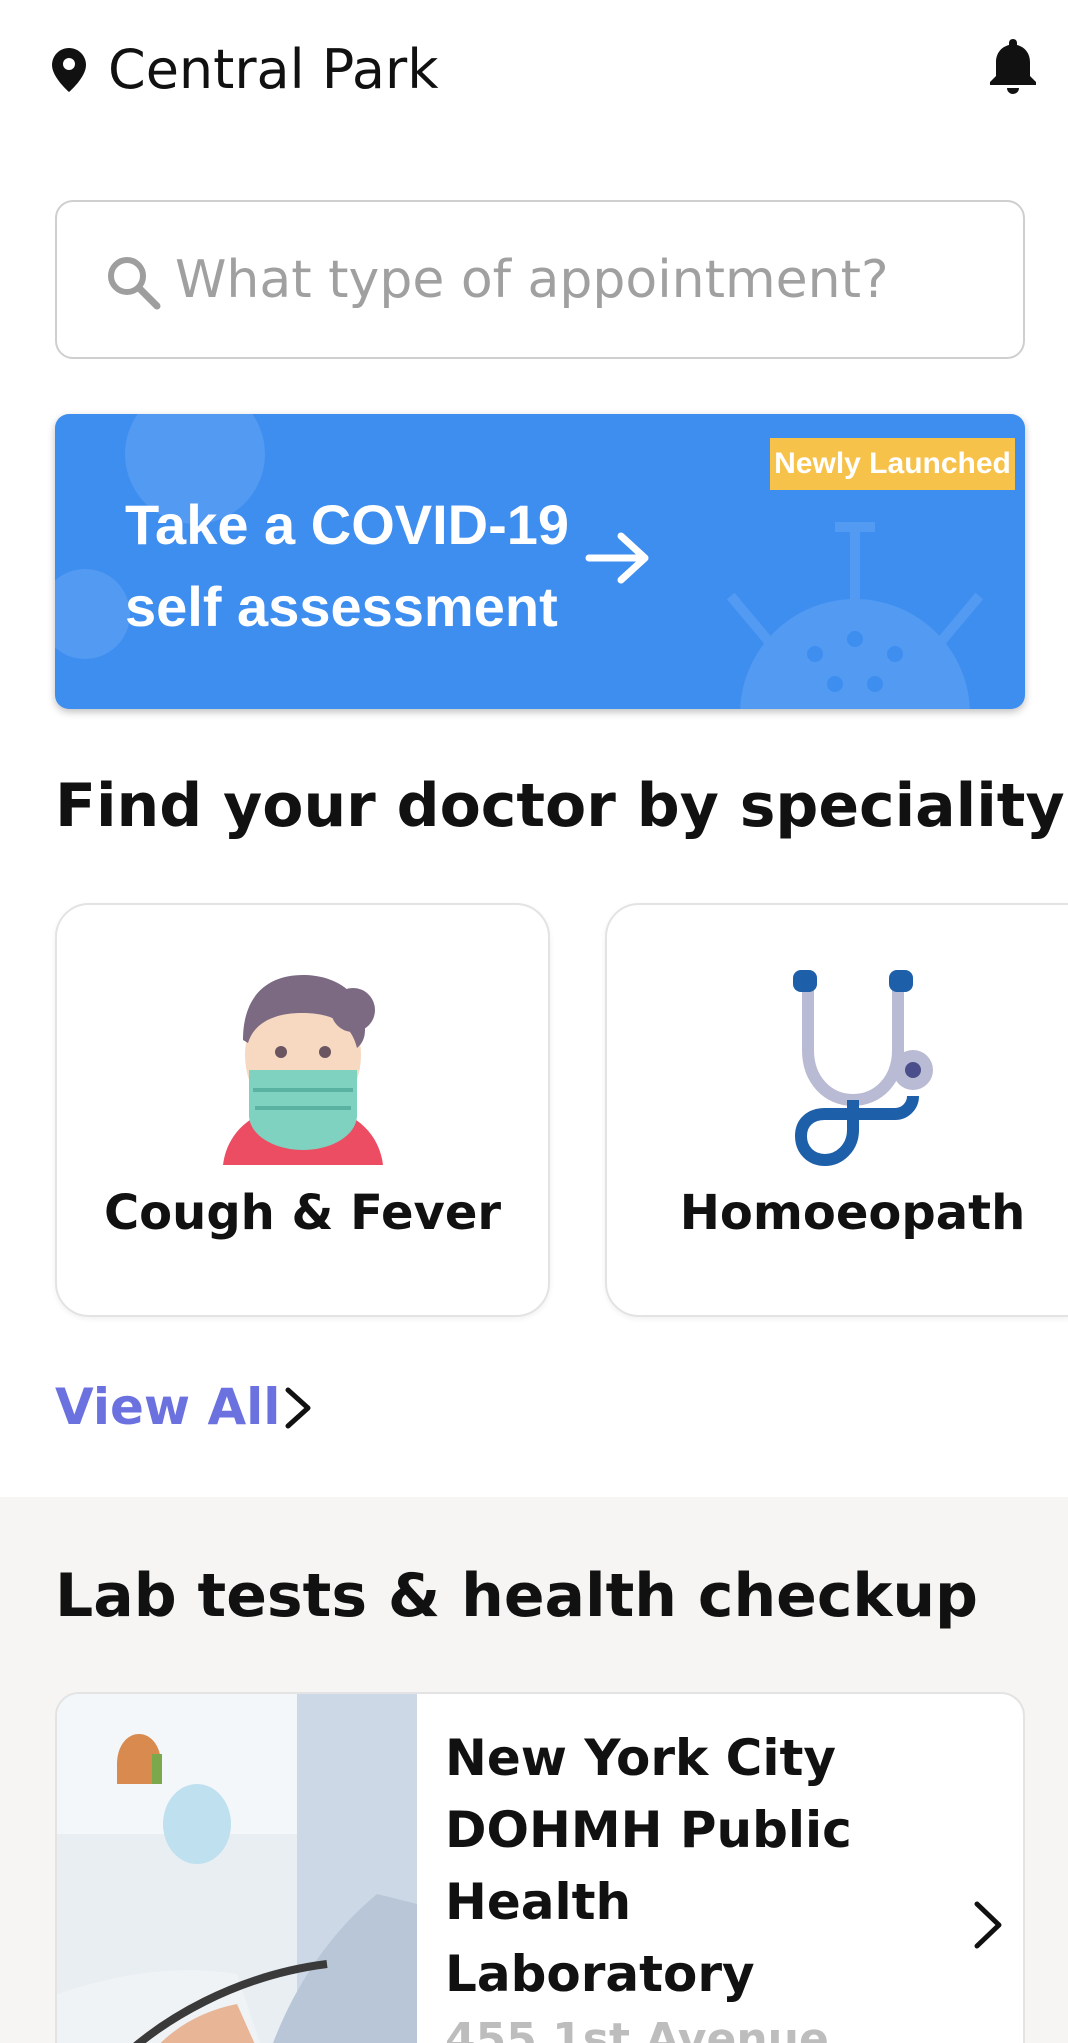 This screenshot has width=1068, height=2043. What do you see at coordinates (69, 70) in the screenshot?
I see `location-pin-icon` at bounding box center [69, 70].